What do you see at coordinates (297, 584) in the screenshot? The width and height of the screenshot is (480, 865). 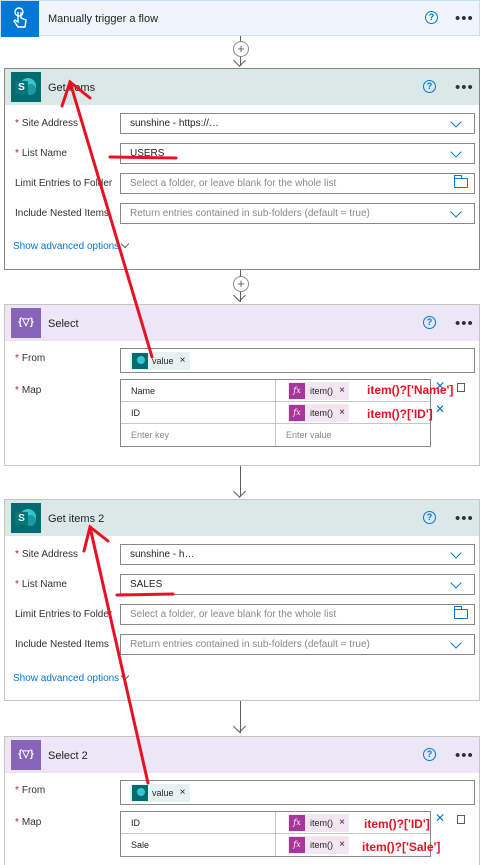 I see `list-name-dropdown: SALES` at bounding box center [297, 584].